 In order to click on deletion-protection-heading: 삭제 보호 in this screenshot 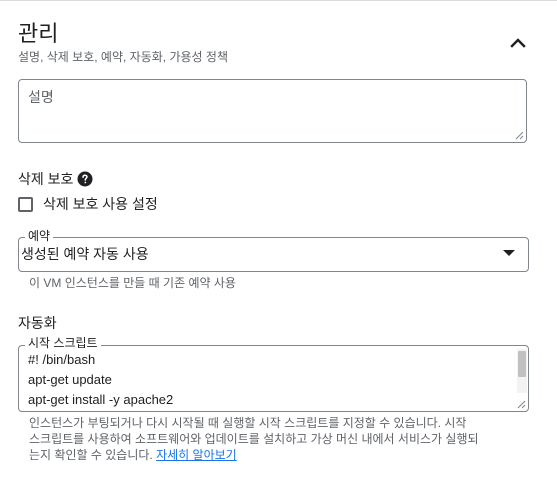, I will do `click(46, 179)`.